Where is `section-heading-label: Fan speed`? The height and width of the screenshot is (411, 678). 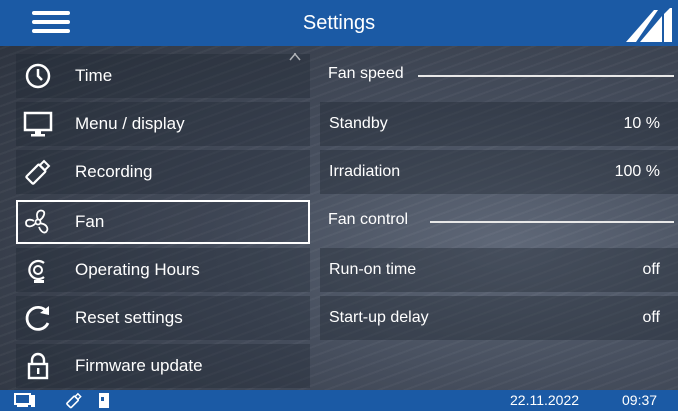 section-heading-label: Fan speed is located at coordinates (366, 73).